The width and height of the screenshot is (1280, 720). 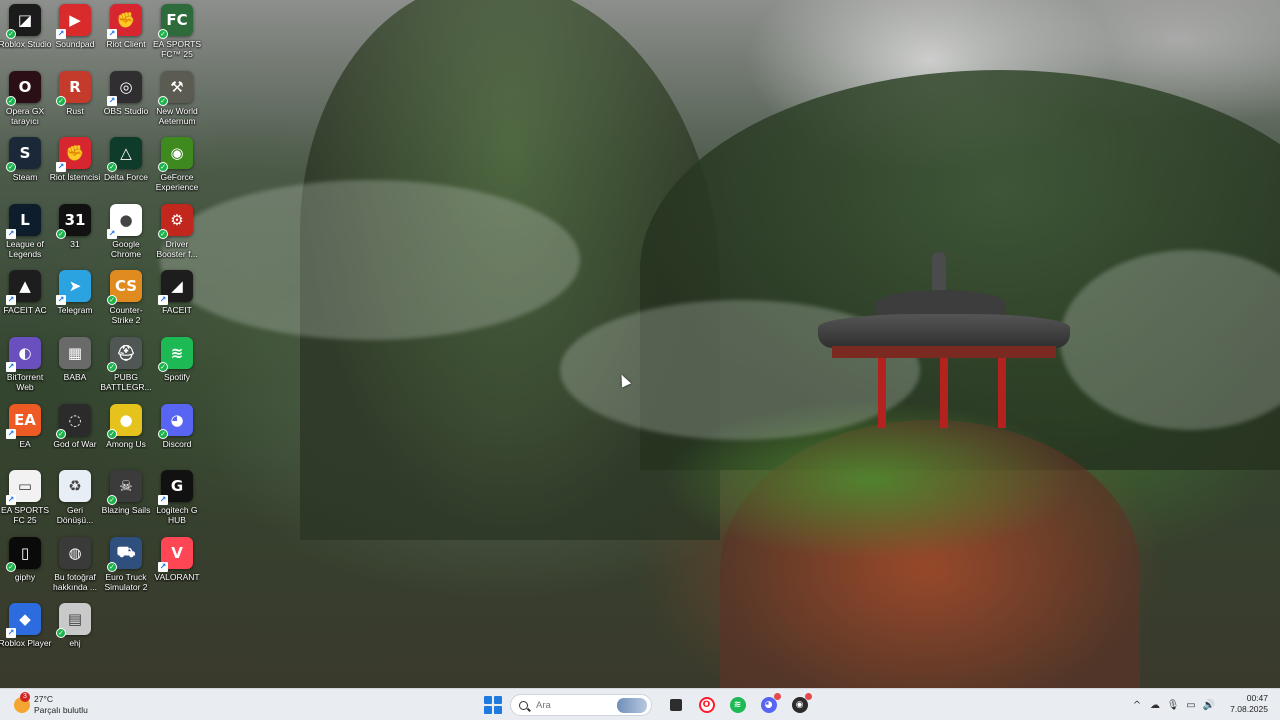 I want to click on start-button, so click(x=493, y=705).